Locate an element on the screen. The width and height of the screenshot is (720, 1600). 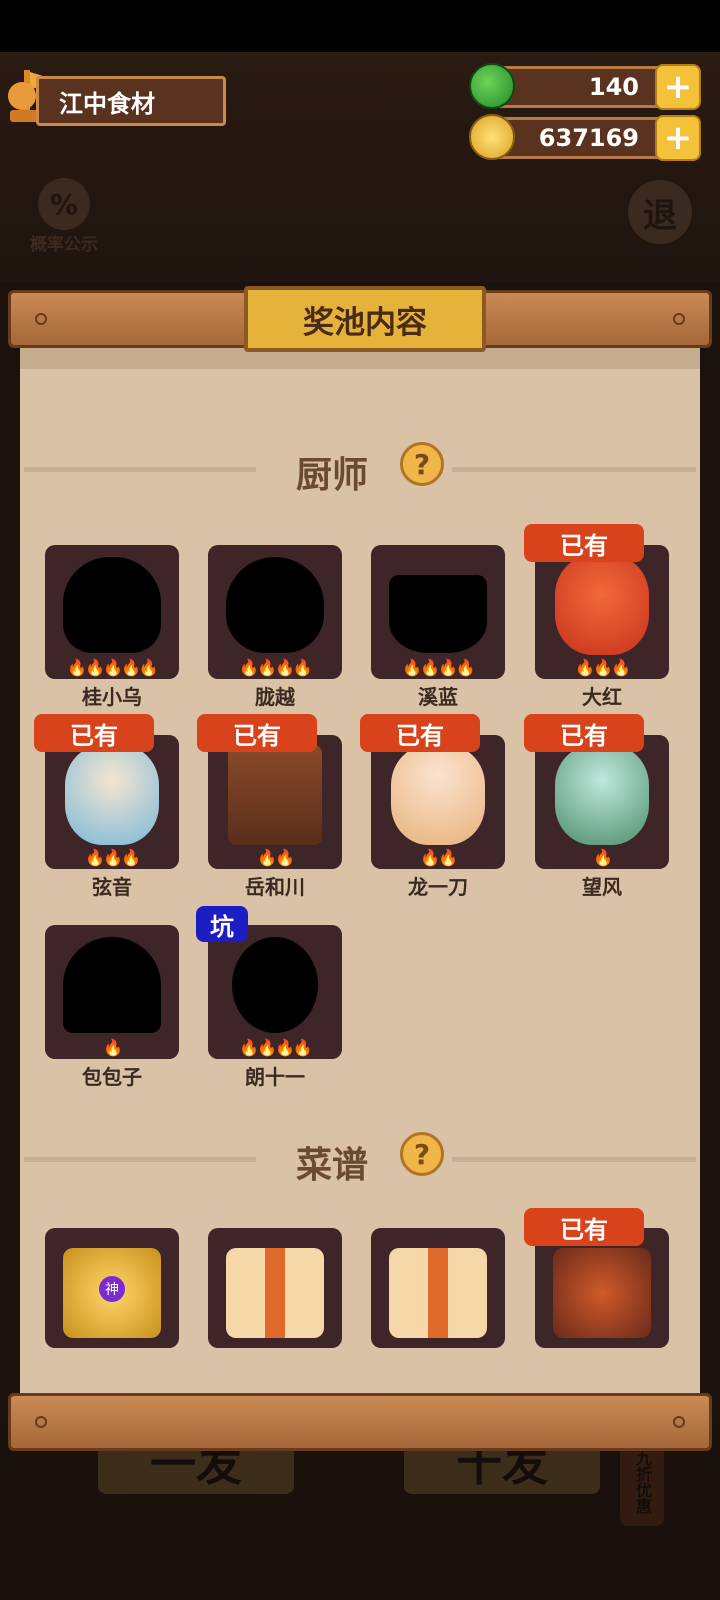
location-label: 江中食材 is located at coordinates (131, 101).